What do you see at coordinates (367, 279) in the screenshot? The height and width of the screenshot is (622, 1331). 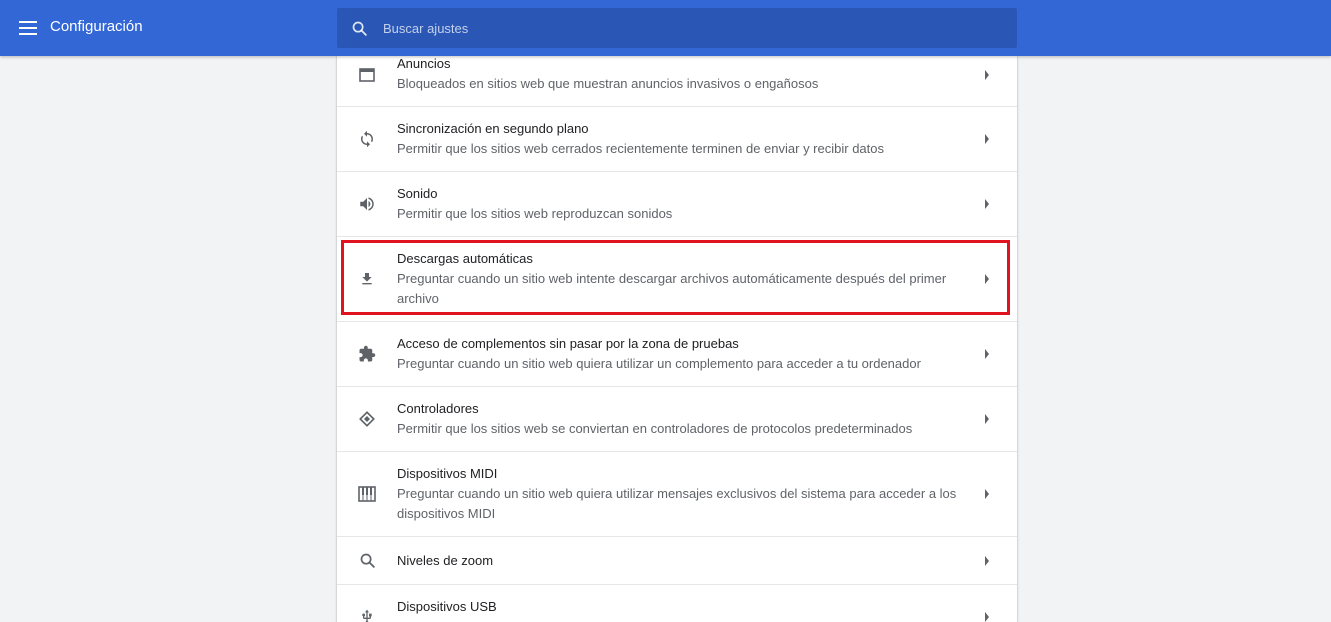 I see `download-icon` at bounding box center [367, 279].